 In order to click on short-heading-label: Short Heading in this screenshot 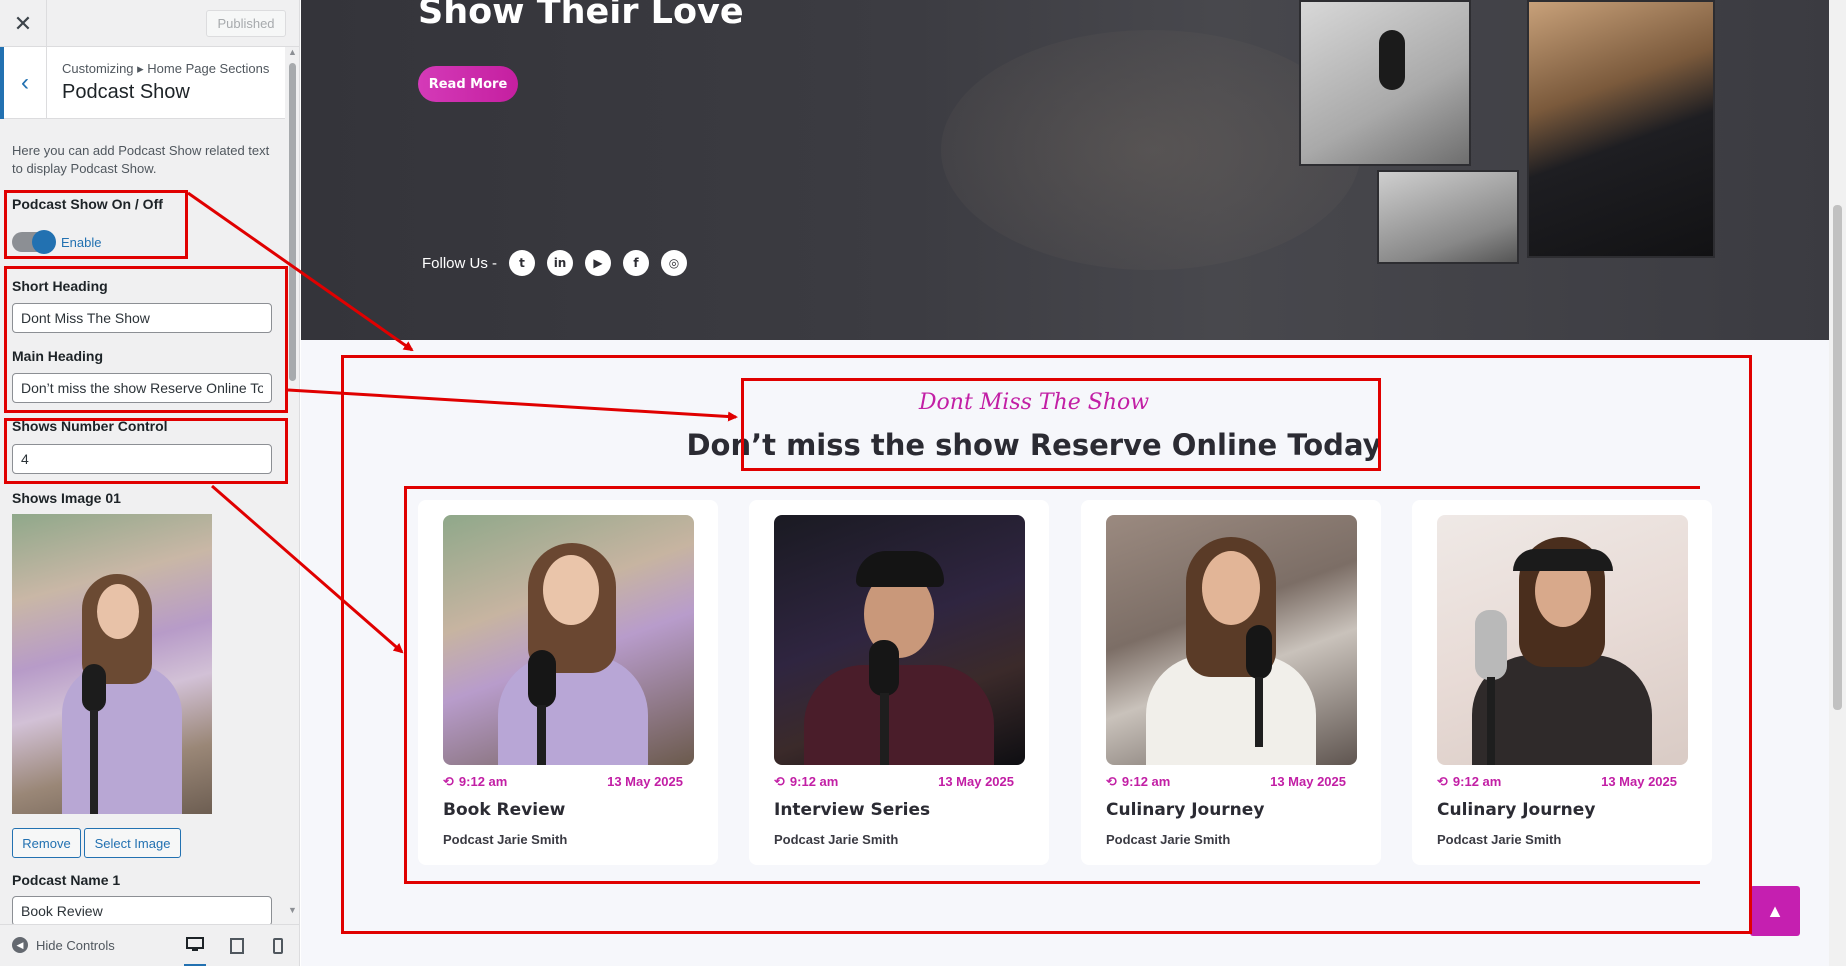, I will do `click(60, 286)`.